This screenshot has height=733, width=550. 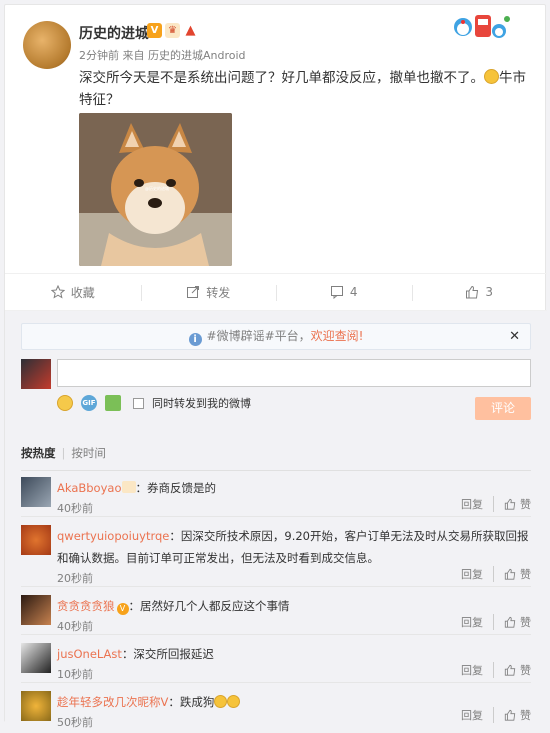 What do you see at coordinates (503, 408) in the screenshot?
I see `submit-comment-button: 评论` at bounding box center [503, 408].